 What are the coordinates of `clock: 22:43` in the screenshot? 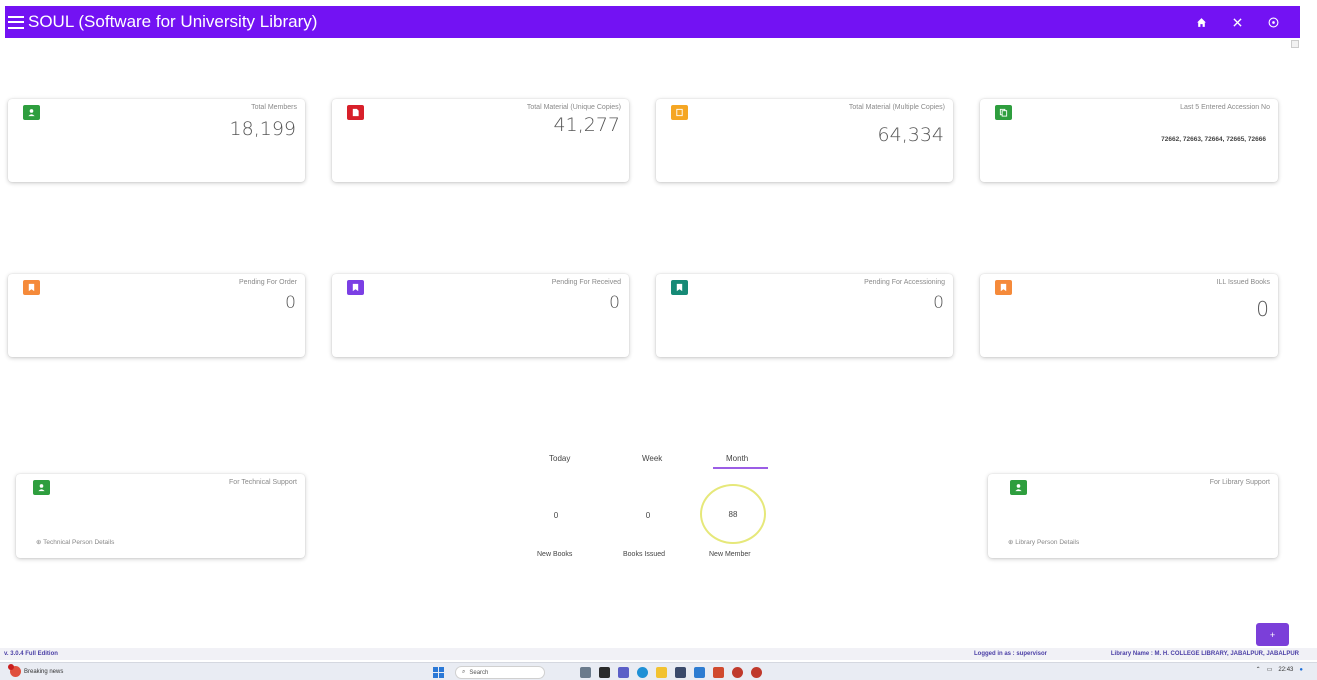 It's located at (1285, 670).